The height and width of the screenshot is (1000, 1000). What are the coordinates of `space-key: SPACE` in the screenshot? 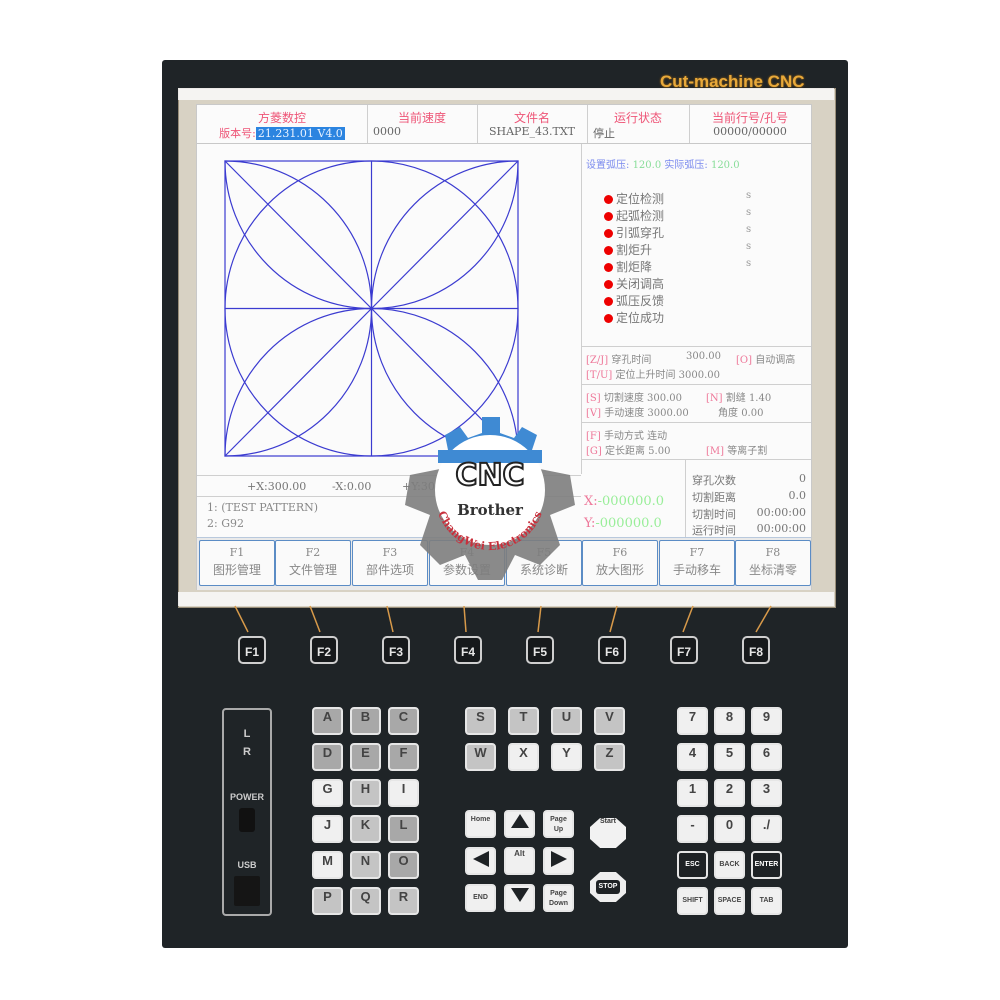 It's located at (729, 901).